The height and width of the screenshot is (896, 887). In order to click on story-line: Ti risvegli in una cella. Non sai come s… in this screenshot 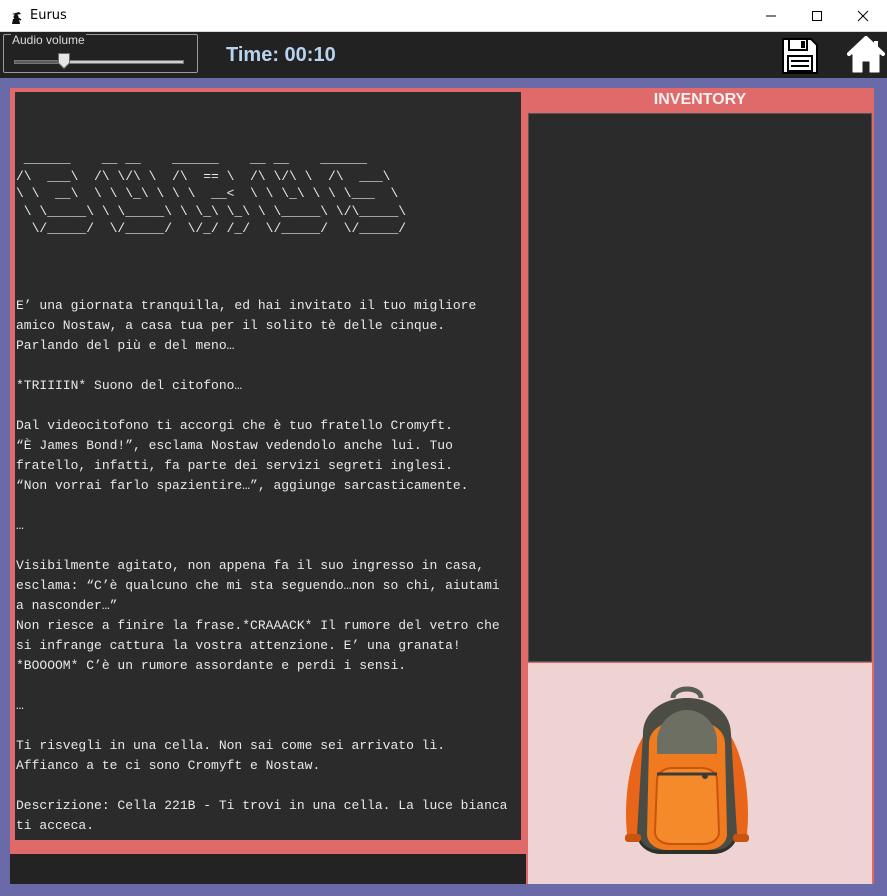, I will do `click(231, 745)`.